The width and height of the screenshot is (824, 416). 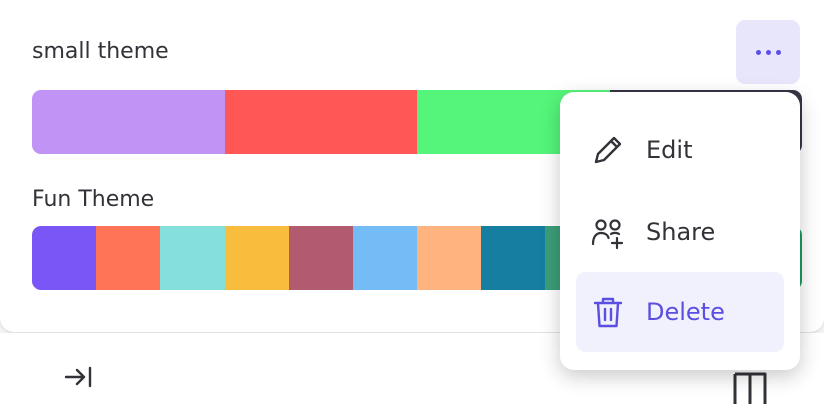 I want to click on theme-name-fun: Fun Theme, so click(x=93, y=199).